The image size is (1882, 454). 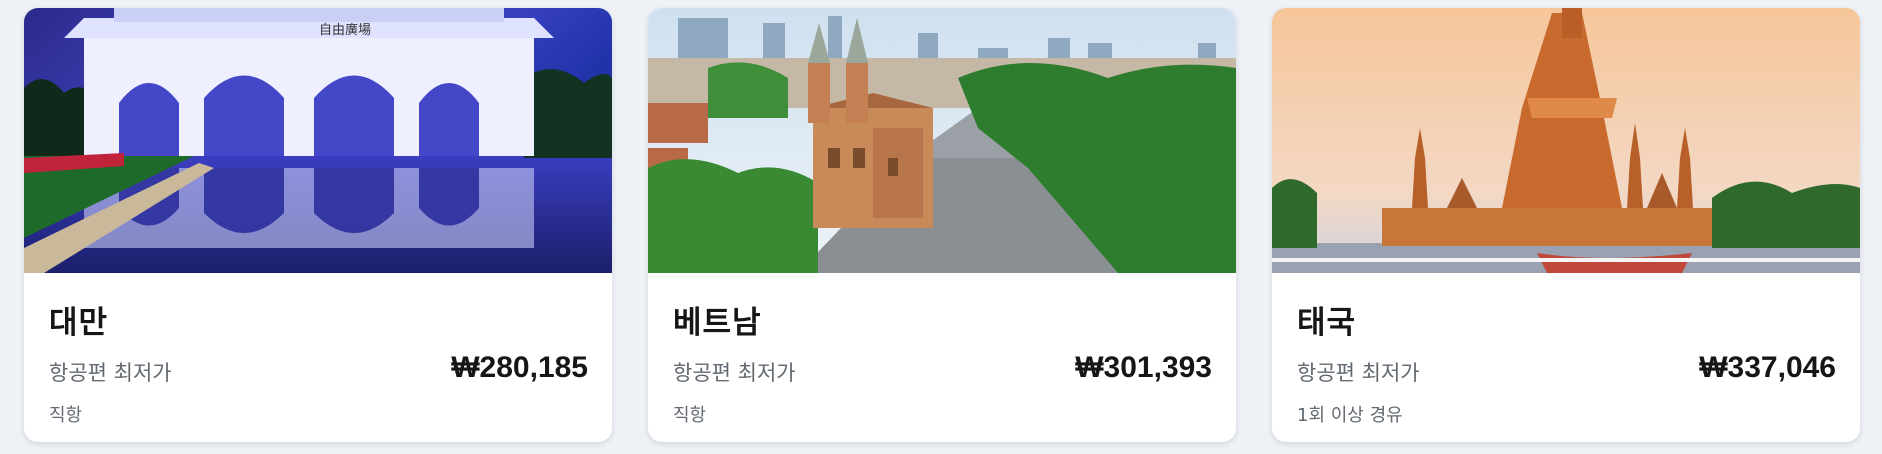 I want to click on destination-name: 대만, so click(x=79, y=323).